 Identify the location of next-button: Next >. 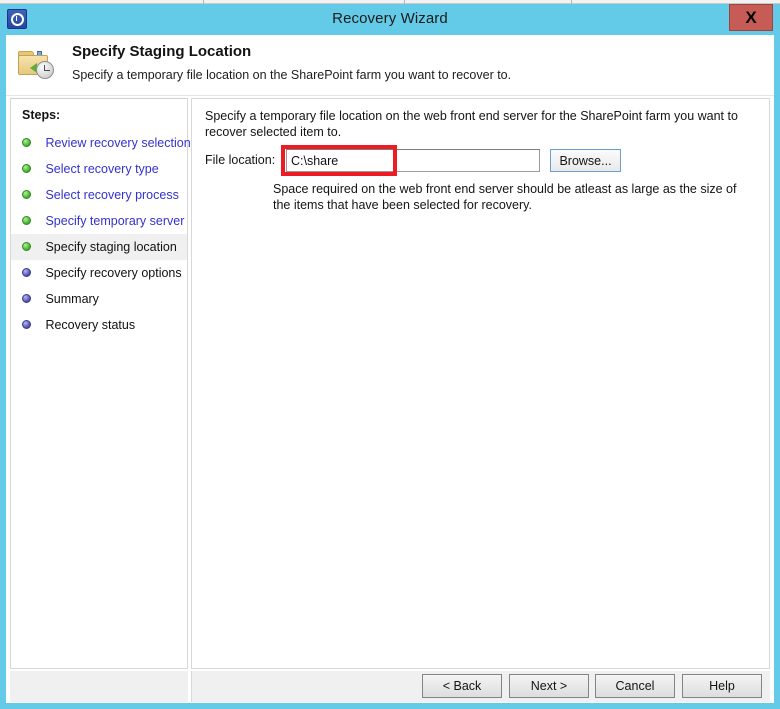
(549, 686).